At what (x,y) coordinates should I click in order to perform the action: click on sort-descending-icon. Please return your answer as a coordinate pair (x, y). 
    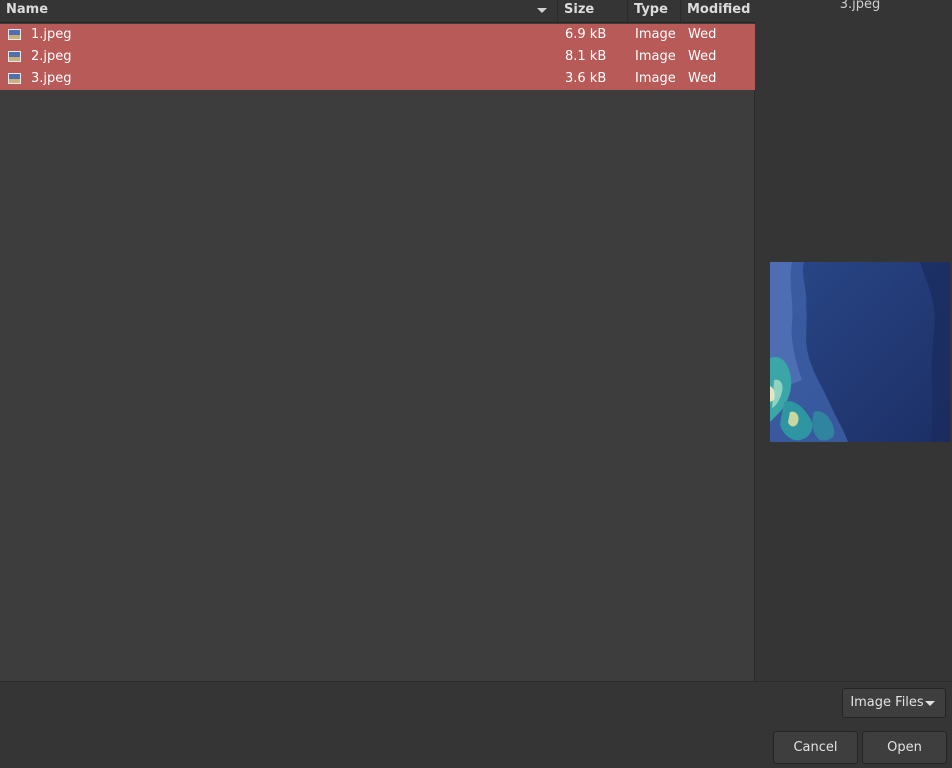
    Looking at the image, I should click on (542, 10).